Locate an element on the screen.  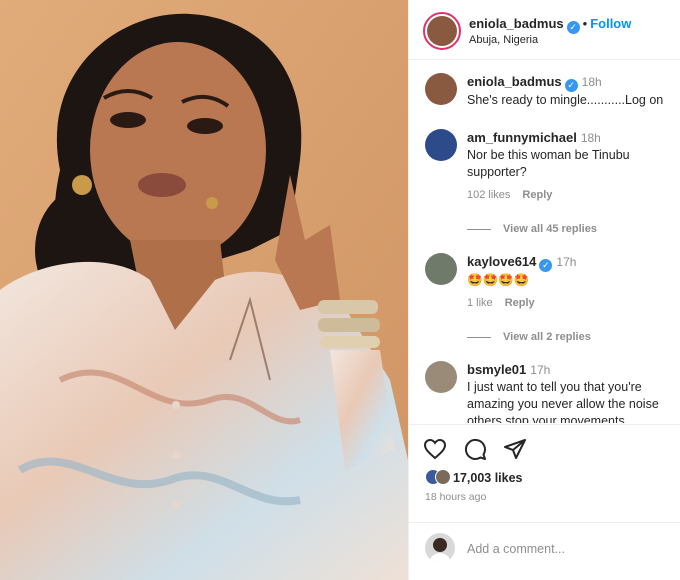
follow-button: Follow is located at coordinates (610, 23).